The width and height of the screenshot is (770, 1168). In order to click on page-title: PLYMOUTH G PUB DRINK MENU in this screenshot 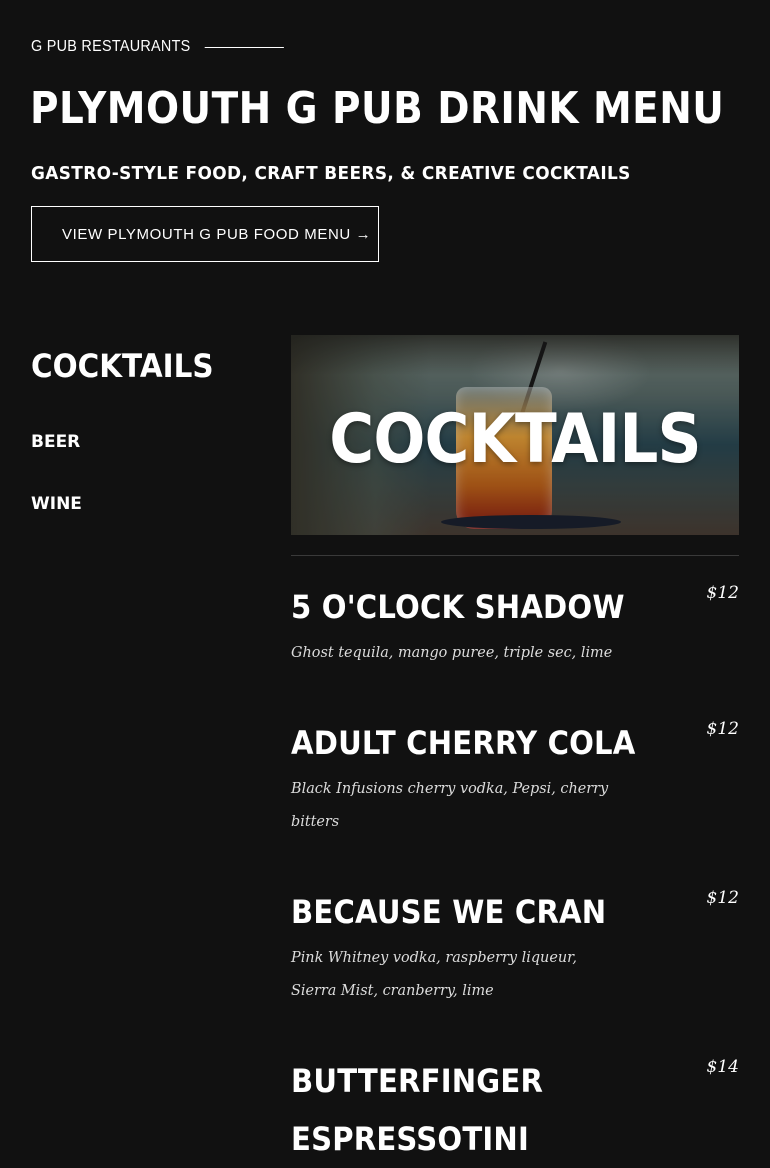, I will do `click(377, 108)`.